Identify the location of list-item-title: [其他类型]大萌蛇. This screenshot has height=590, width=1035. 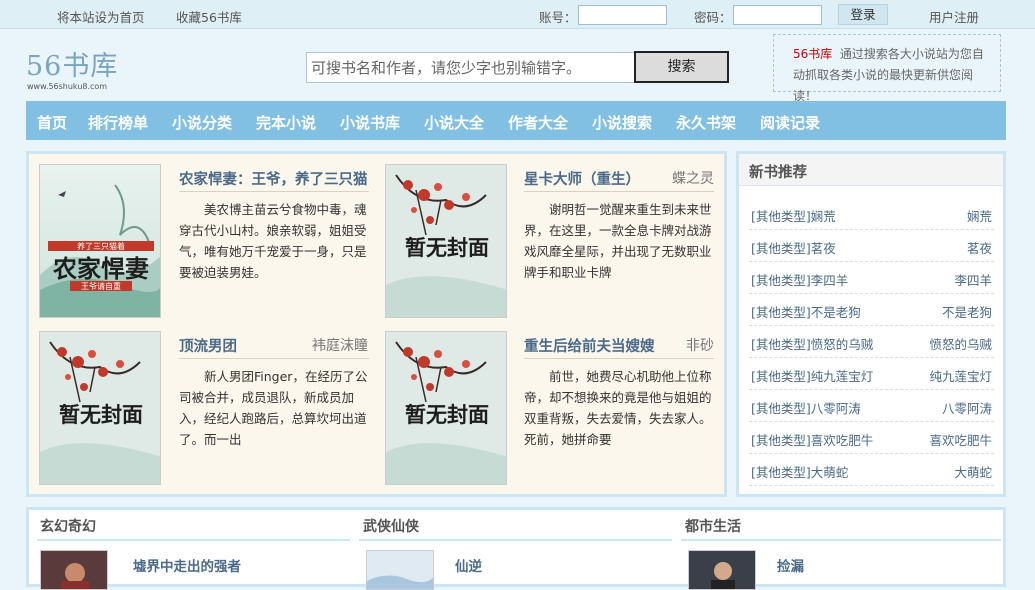
(799, 471).